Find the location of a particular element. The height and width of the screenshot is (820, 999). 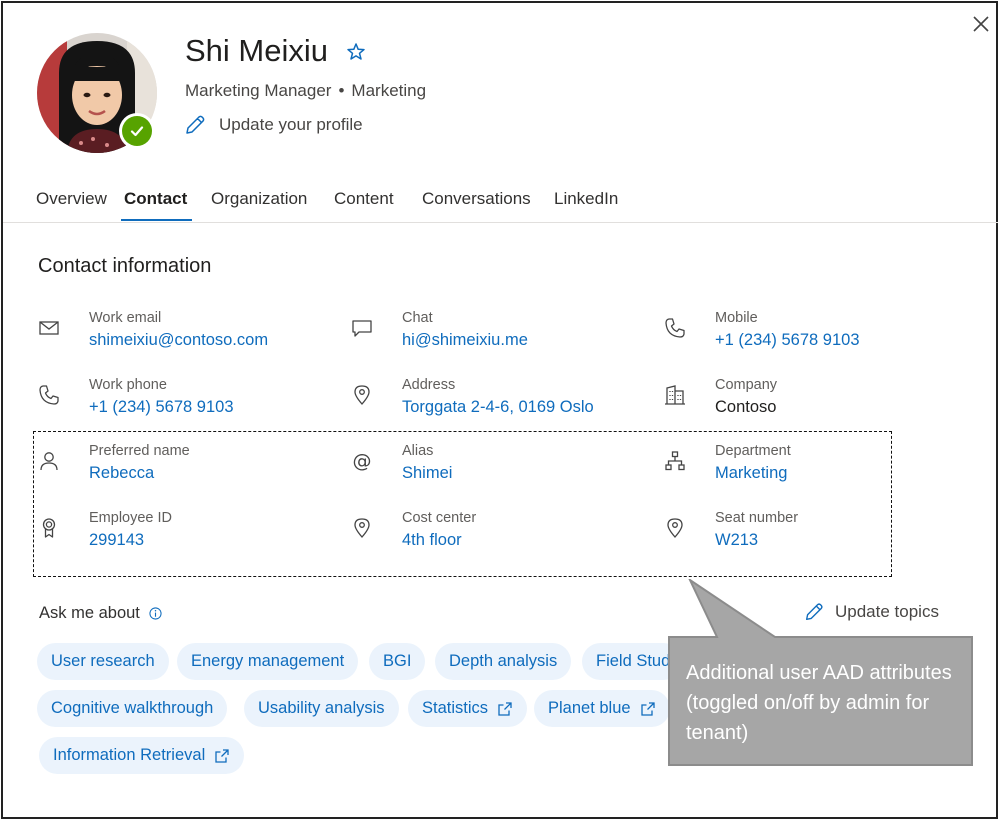

topic-label: Usability analysis is located at coordinates (321, 708).